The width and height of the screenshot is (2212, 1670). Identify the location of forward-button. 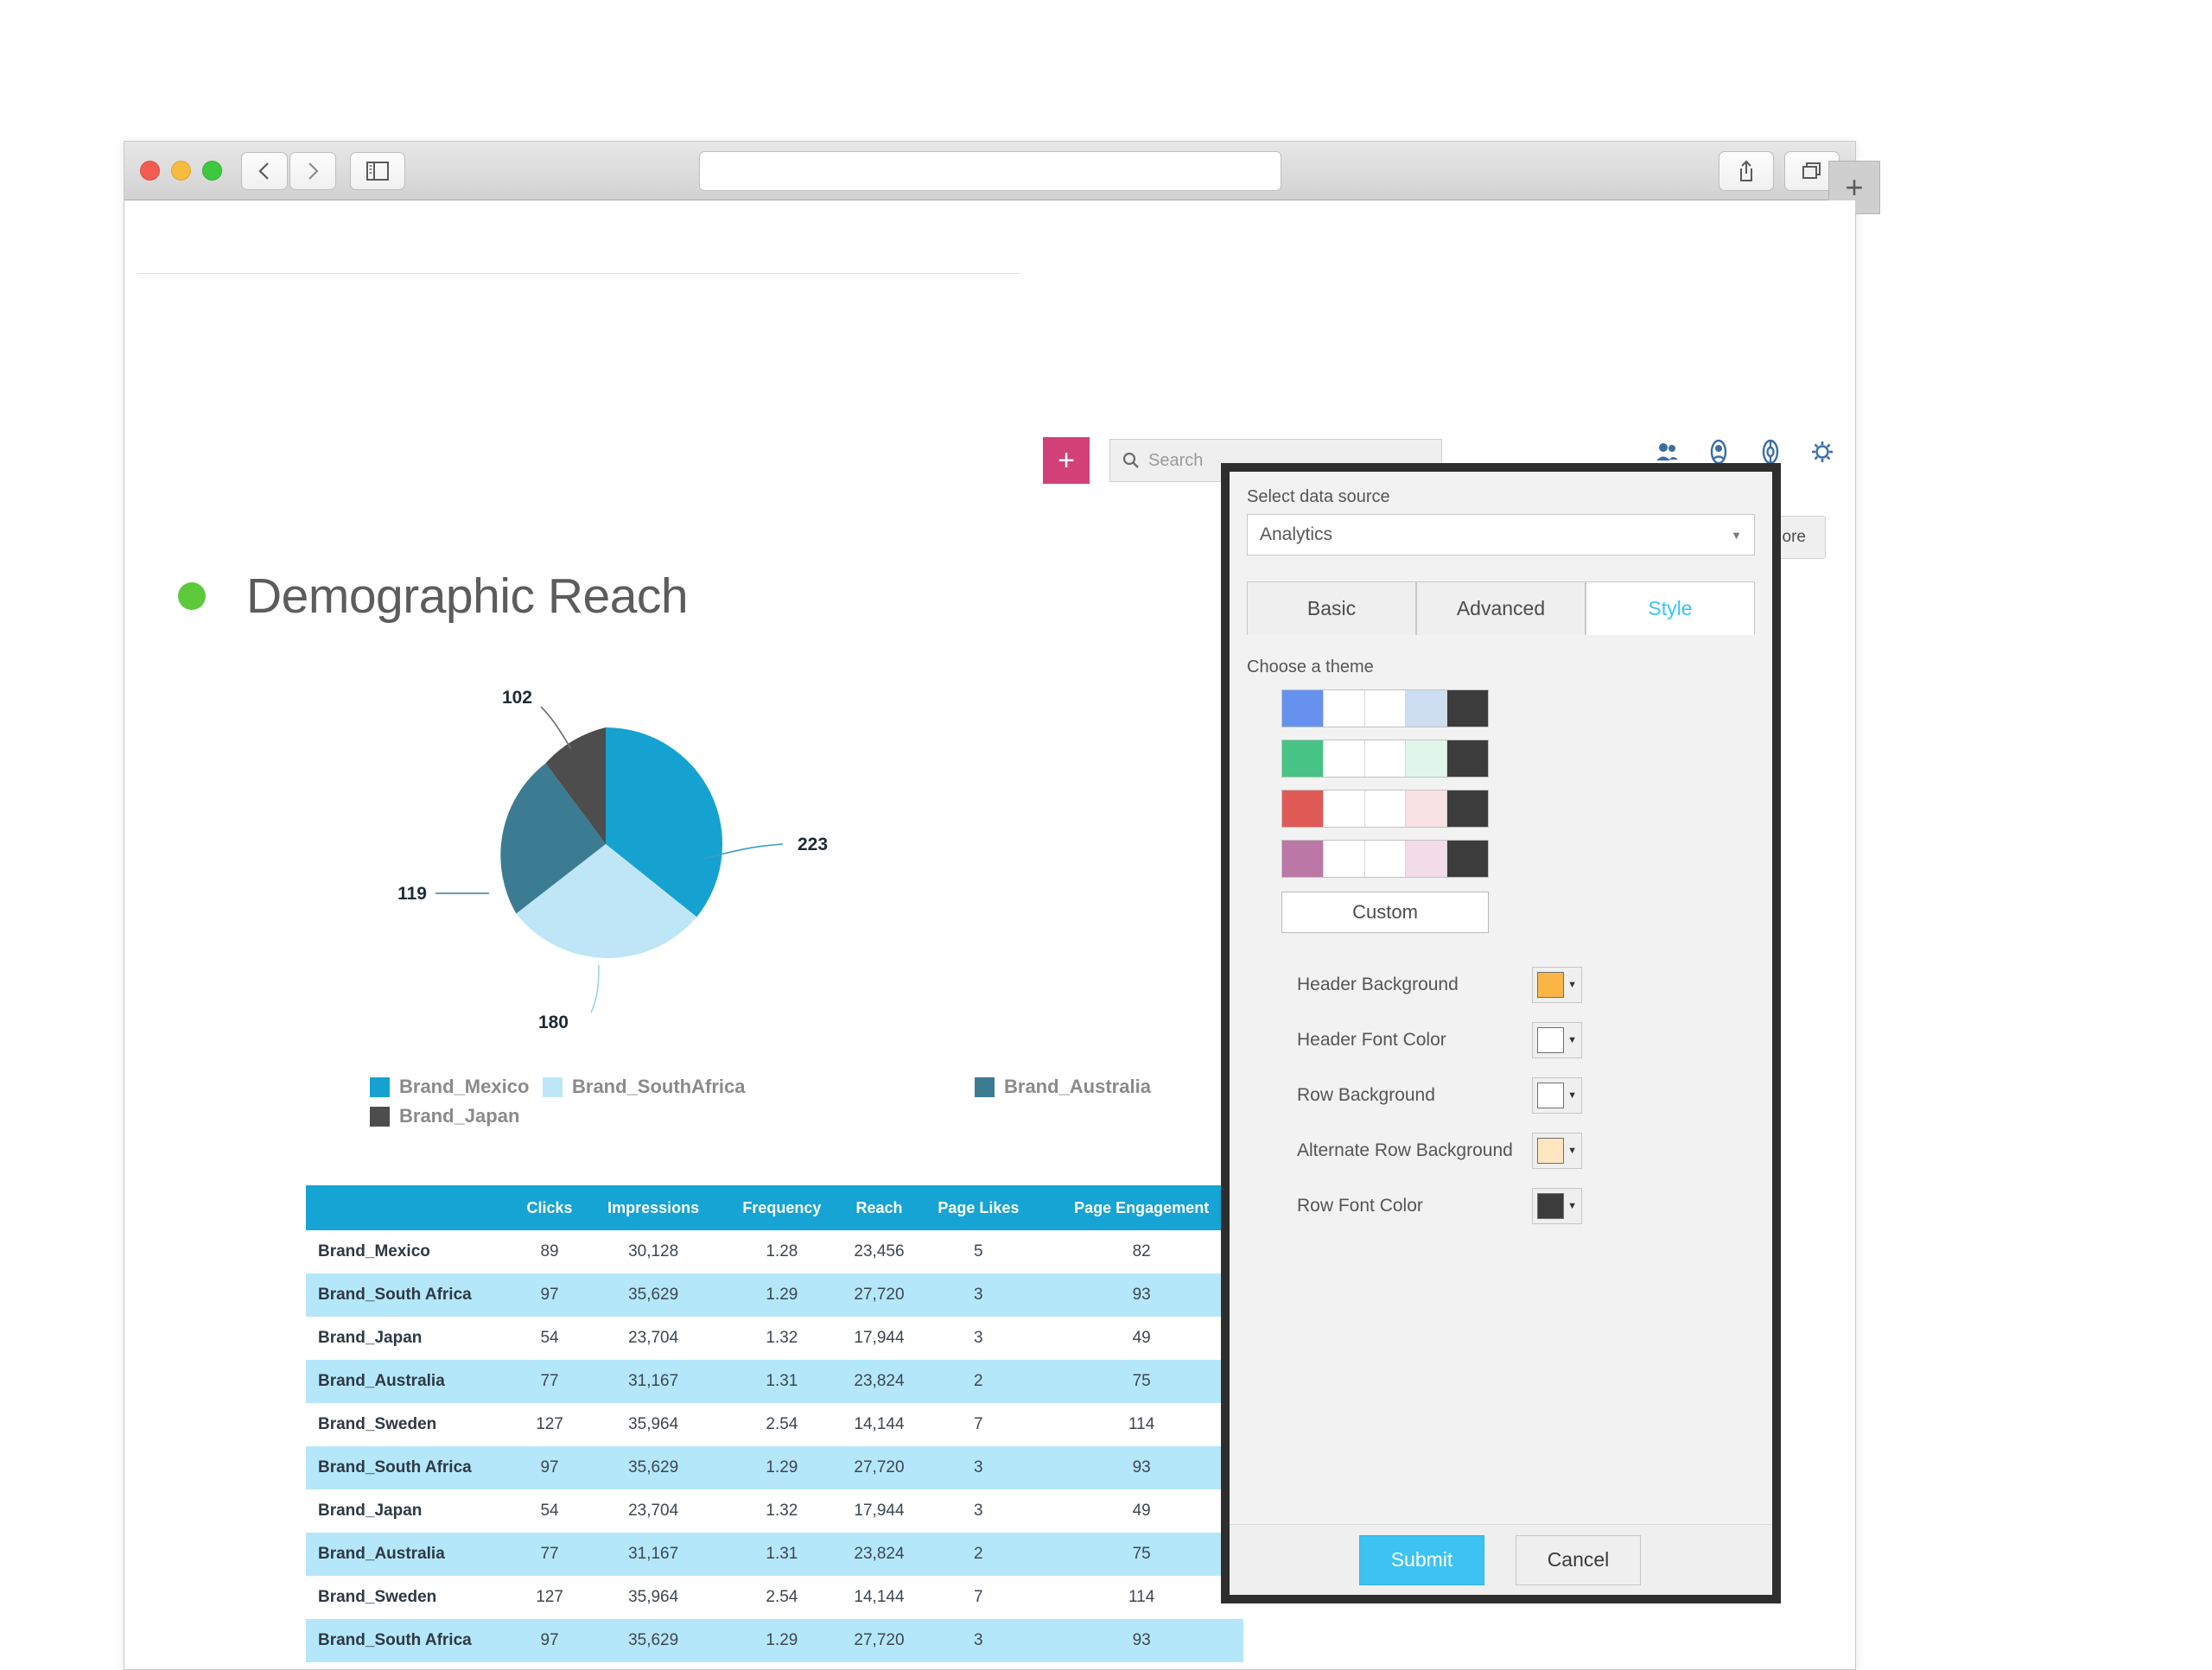
(312, 170).